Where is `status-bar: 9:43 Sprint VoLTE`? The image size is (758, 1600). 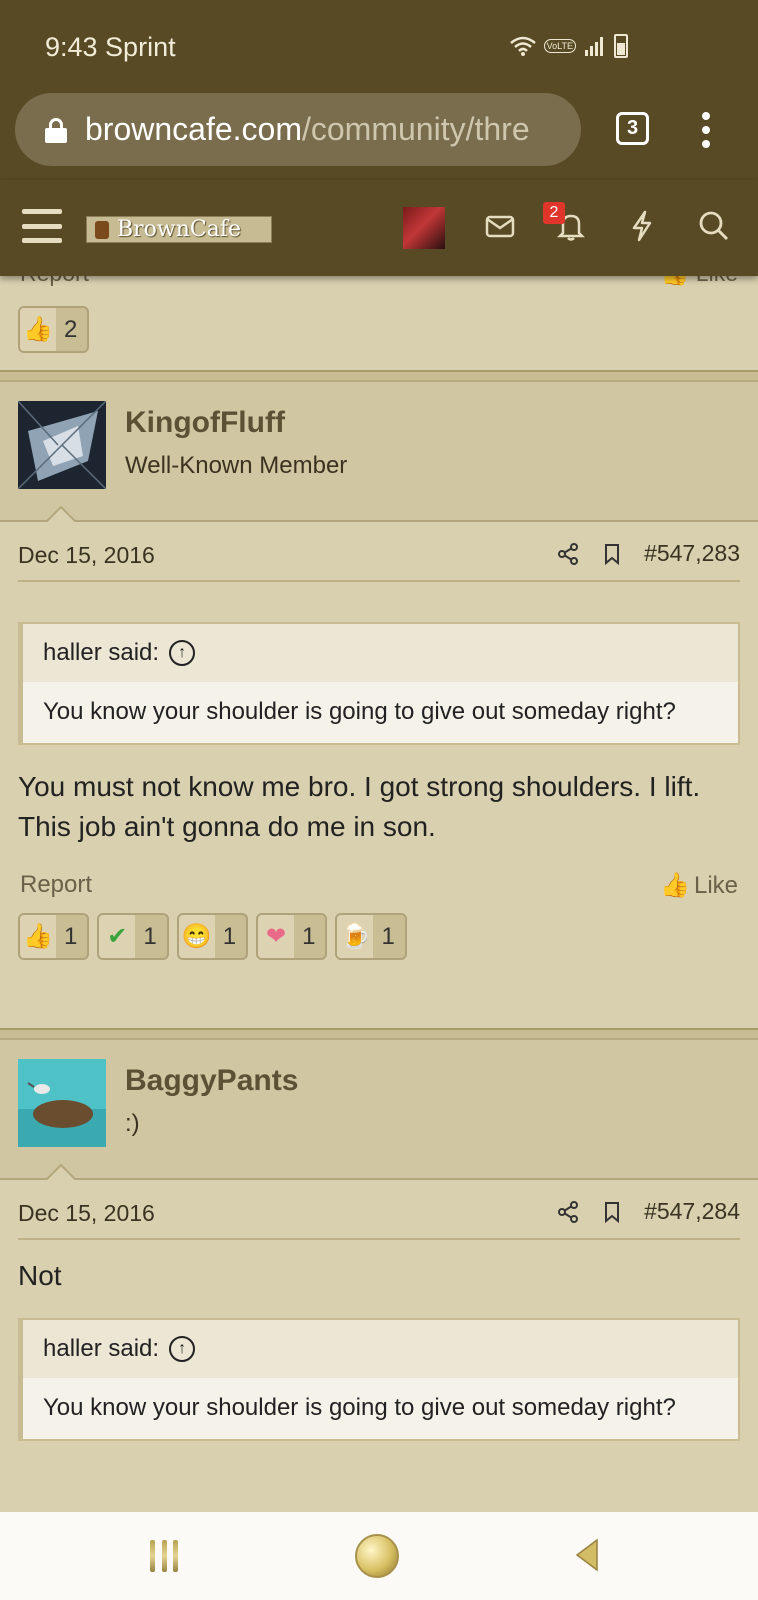
status-bar: 9:43 Sprint VoLTE is located at coordinates (379, 45).